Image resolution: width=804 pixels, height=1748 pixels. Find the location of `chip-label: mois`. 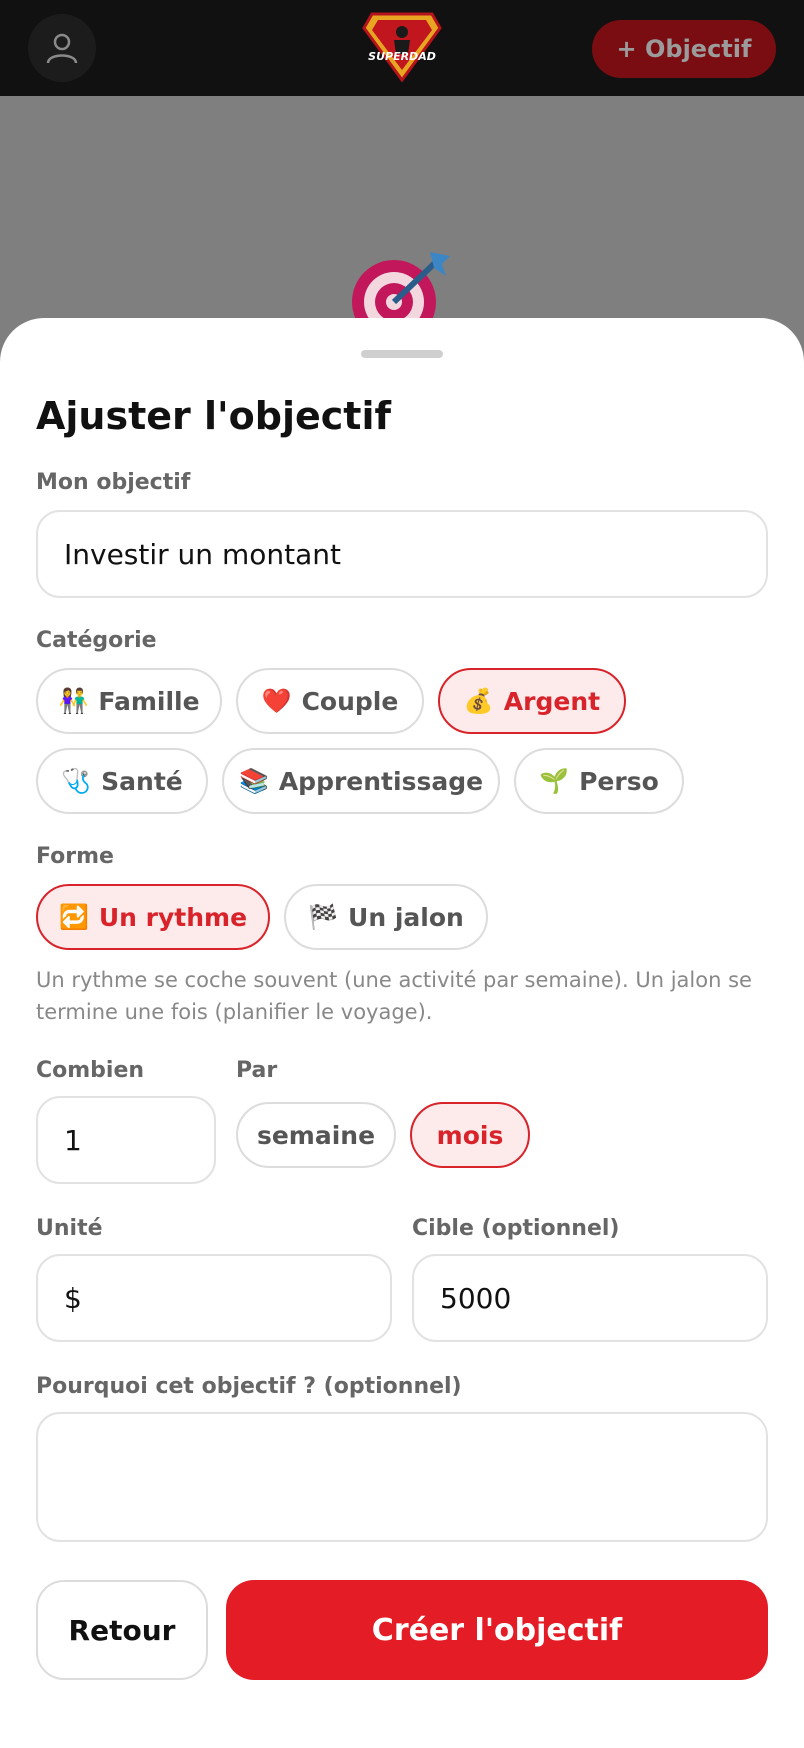

chip-label: mois is located at coordinates (470, 1135).